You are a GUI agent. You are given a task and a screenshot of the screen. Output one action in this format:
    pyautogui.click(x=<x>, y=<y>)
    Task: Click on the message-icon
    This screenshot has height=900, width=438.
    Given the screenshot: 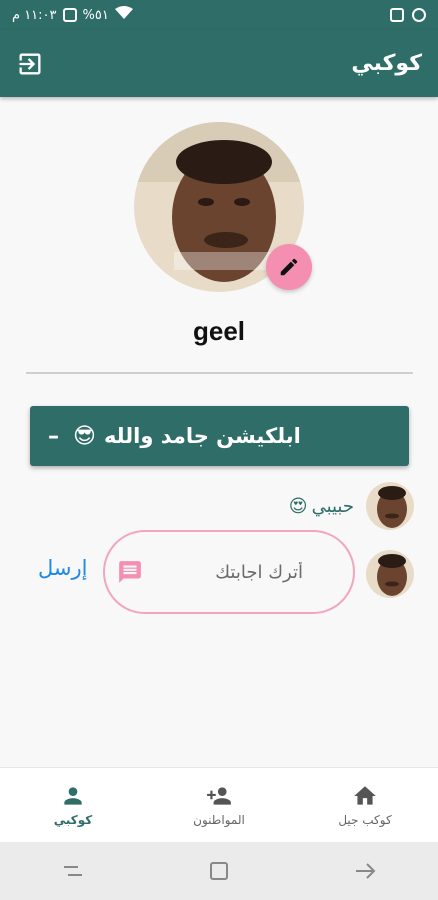 What is the action you would take?
    pyautogui.click(x=130, y=572)
    